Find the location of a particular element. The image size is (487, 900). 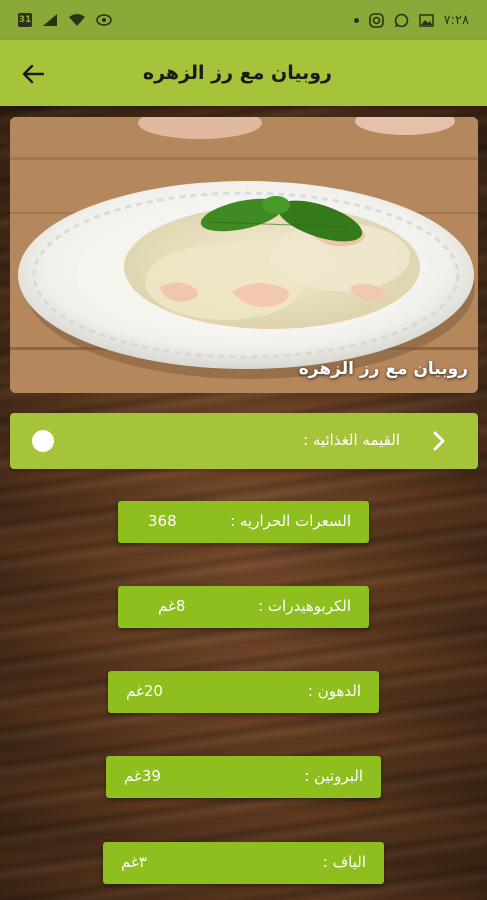

app-bar: روبيان مع رز الزهره is located at coordinates (243, 73).